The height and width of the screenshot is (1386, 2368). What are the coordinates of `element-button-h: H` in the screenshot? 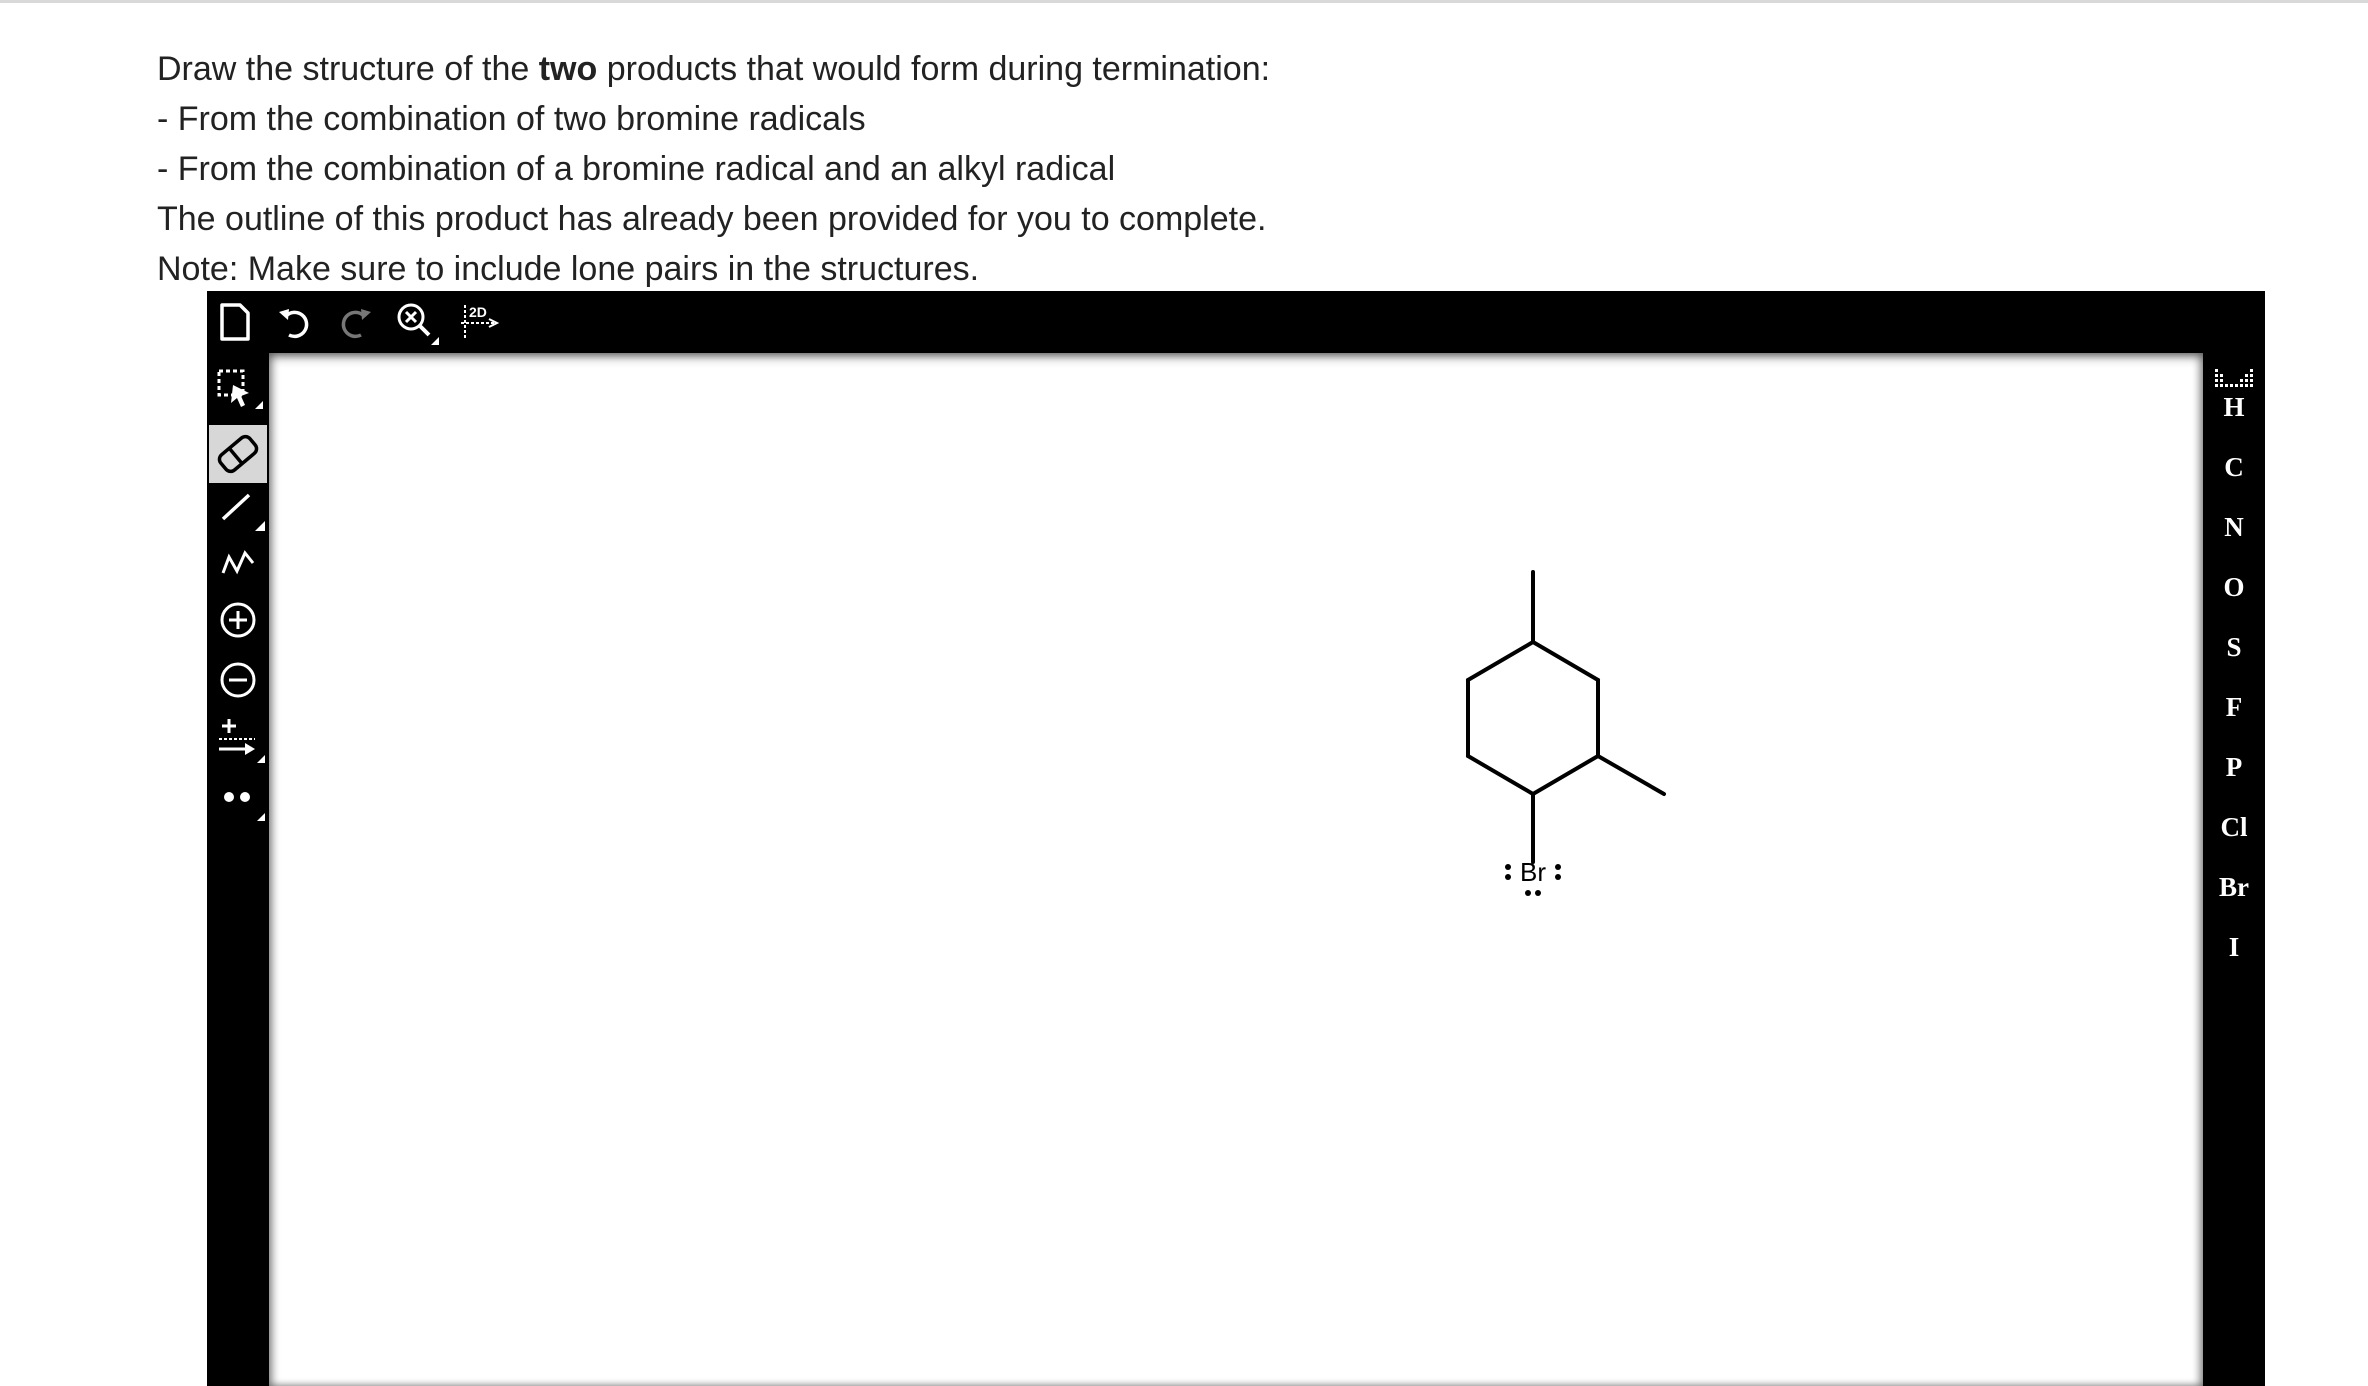 It's located at (2234, 407).